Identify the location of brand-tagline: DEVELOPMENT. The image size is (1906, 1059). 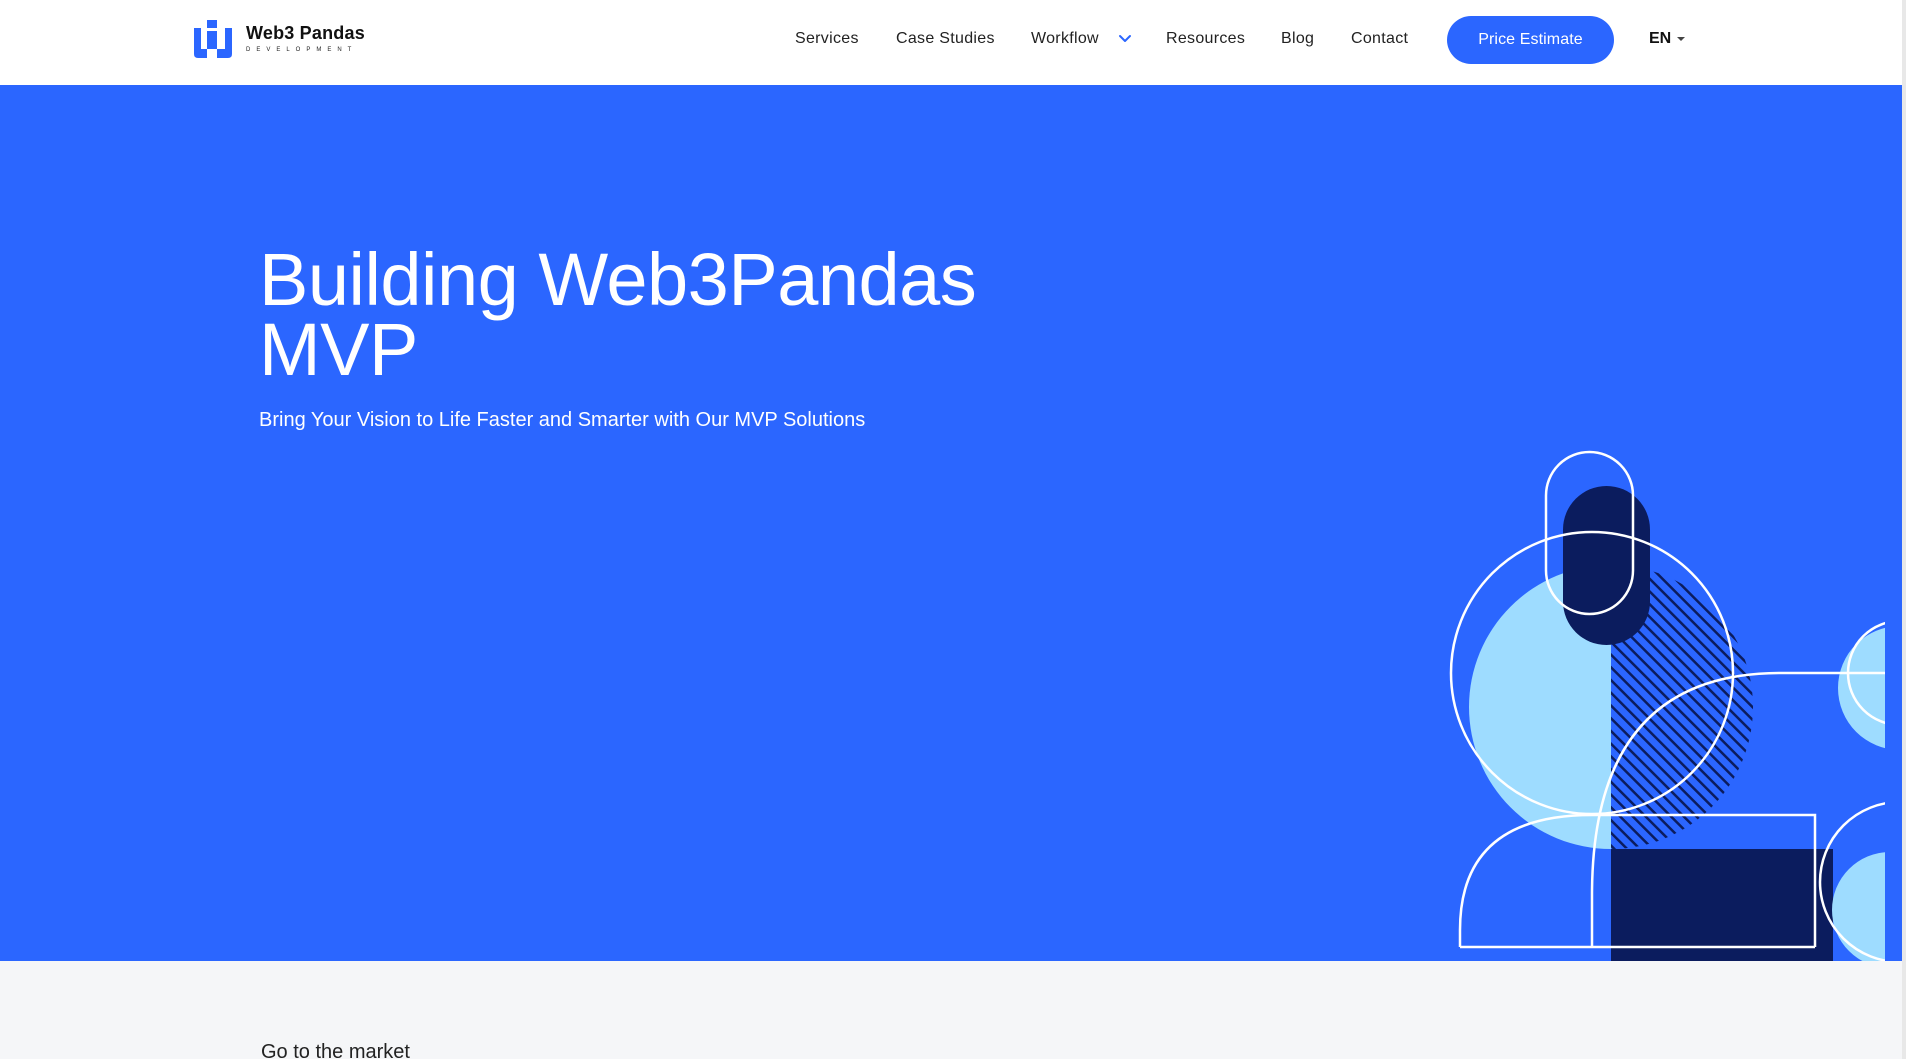
(302, 50).